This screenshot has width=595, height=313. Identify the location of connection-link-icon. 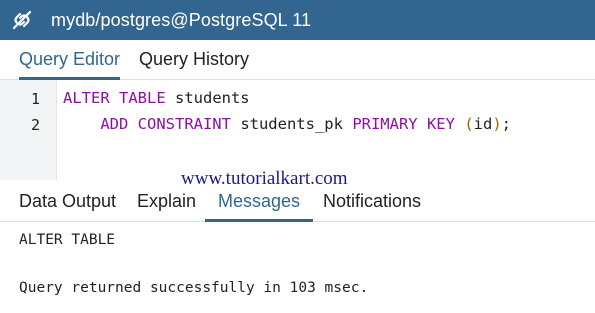
(22, 20).